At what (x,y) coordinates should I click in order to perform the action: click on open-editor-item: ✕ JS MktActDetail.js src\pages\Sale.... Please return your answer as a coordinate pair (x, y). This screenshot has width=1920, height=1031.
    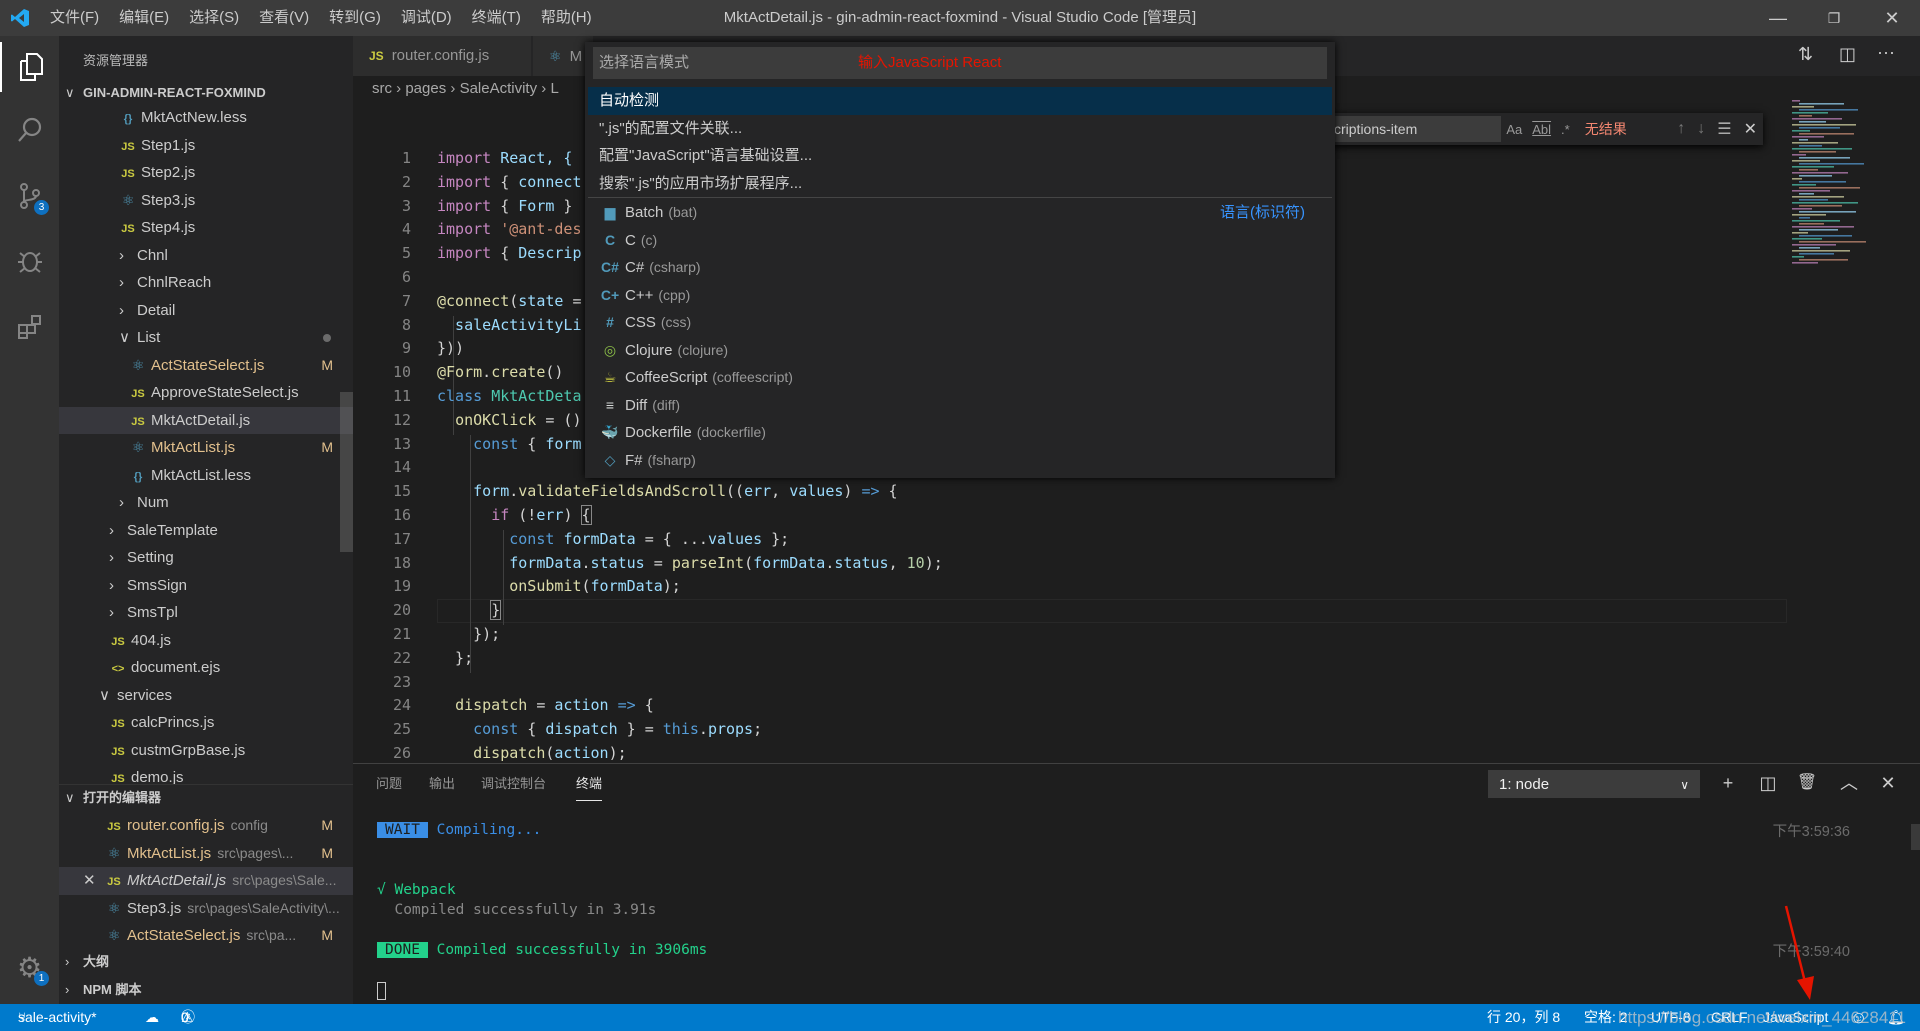
    Looking at the image, I should click on (206, 881).